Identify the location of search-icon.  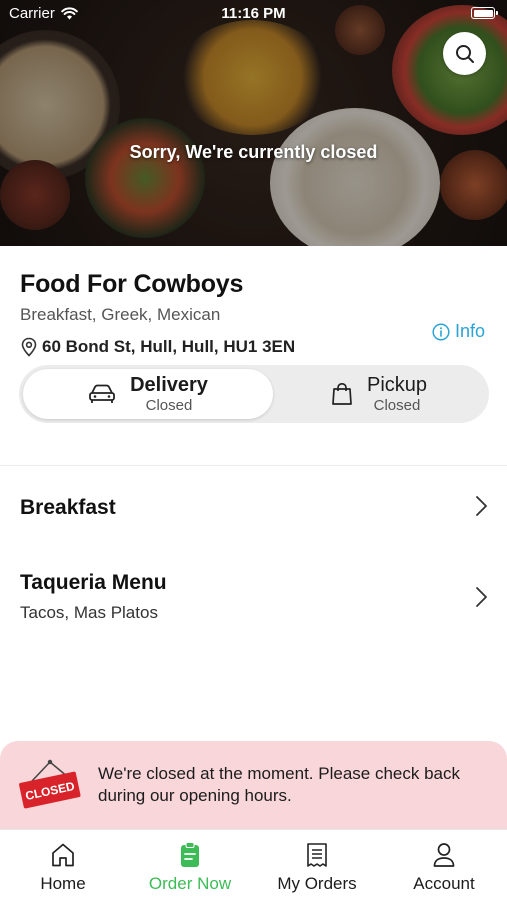
(464, 53).